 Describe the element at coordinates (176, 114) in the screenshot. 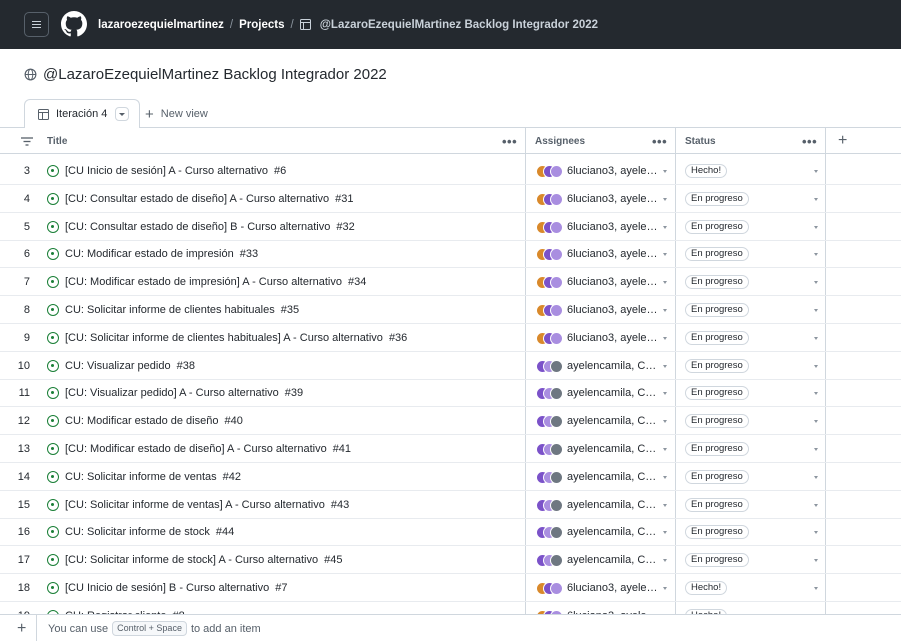

I see `new-view-button: + New view` at that location.